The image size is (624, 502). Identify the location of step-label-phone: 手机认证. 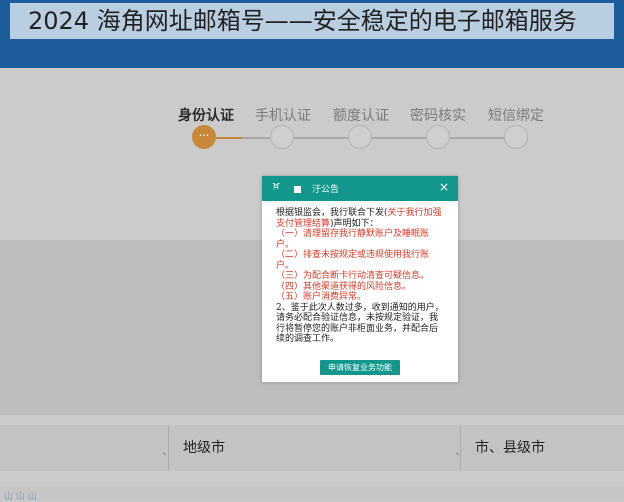
(283, 116).